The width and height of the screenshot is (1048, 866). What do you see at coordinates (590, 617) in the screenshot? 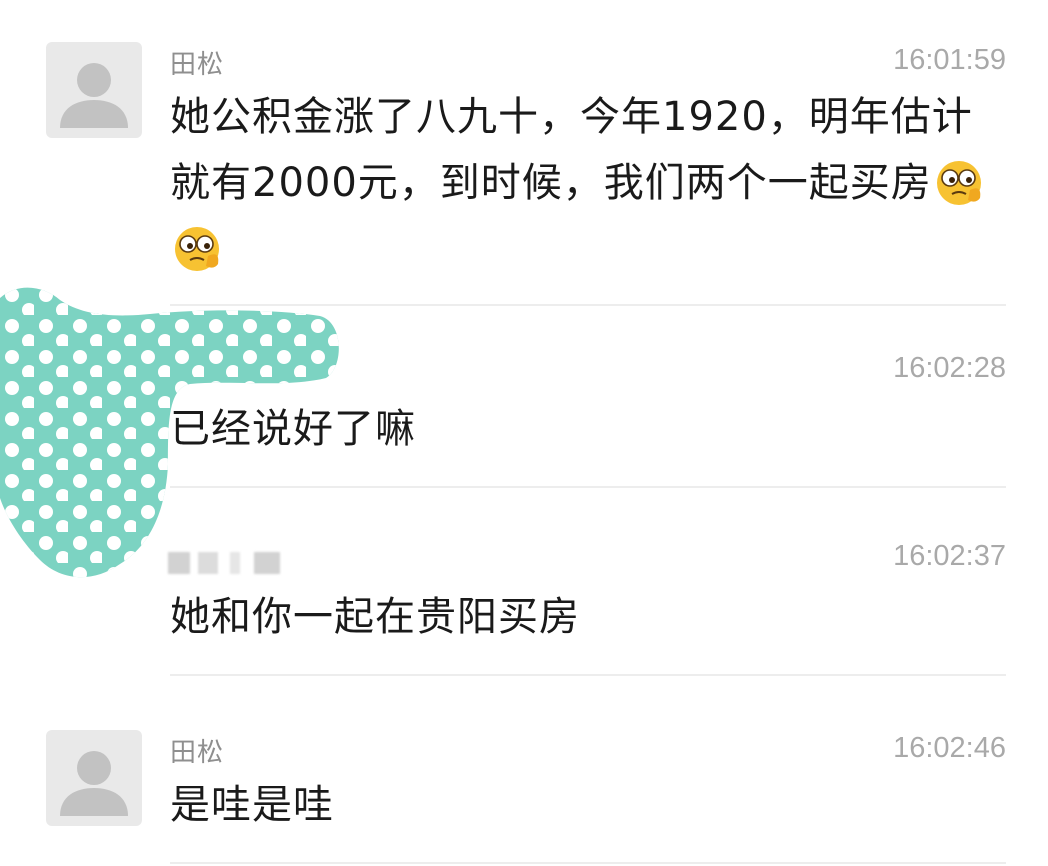
I see `message-text: 她和你一起在贵阳买房` at bounding box center [590, 617].